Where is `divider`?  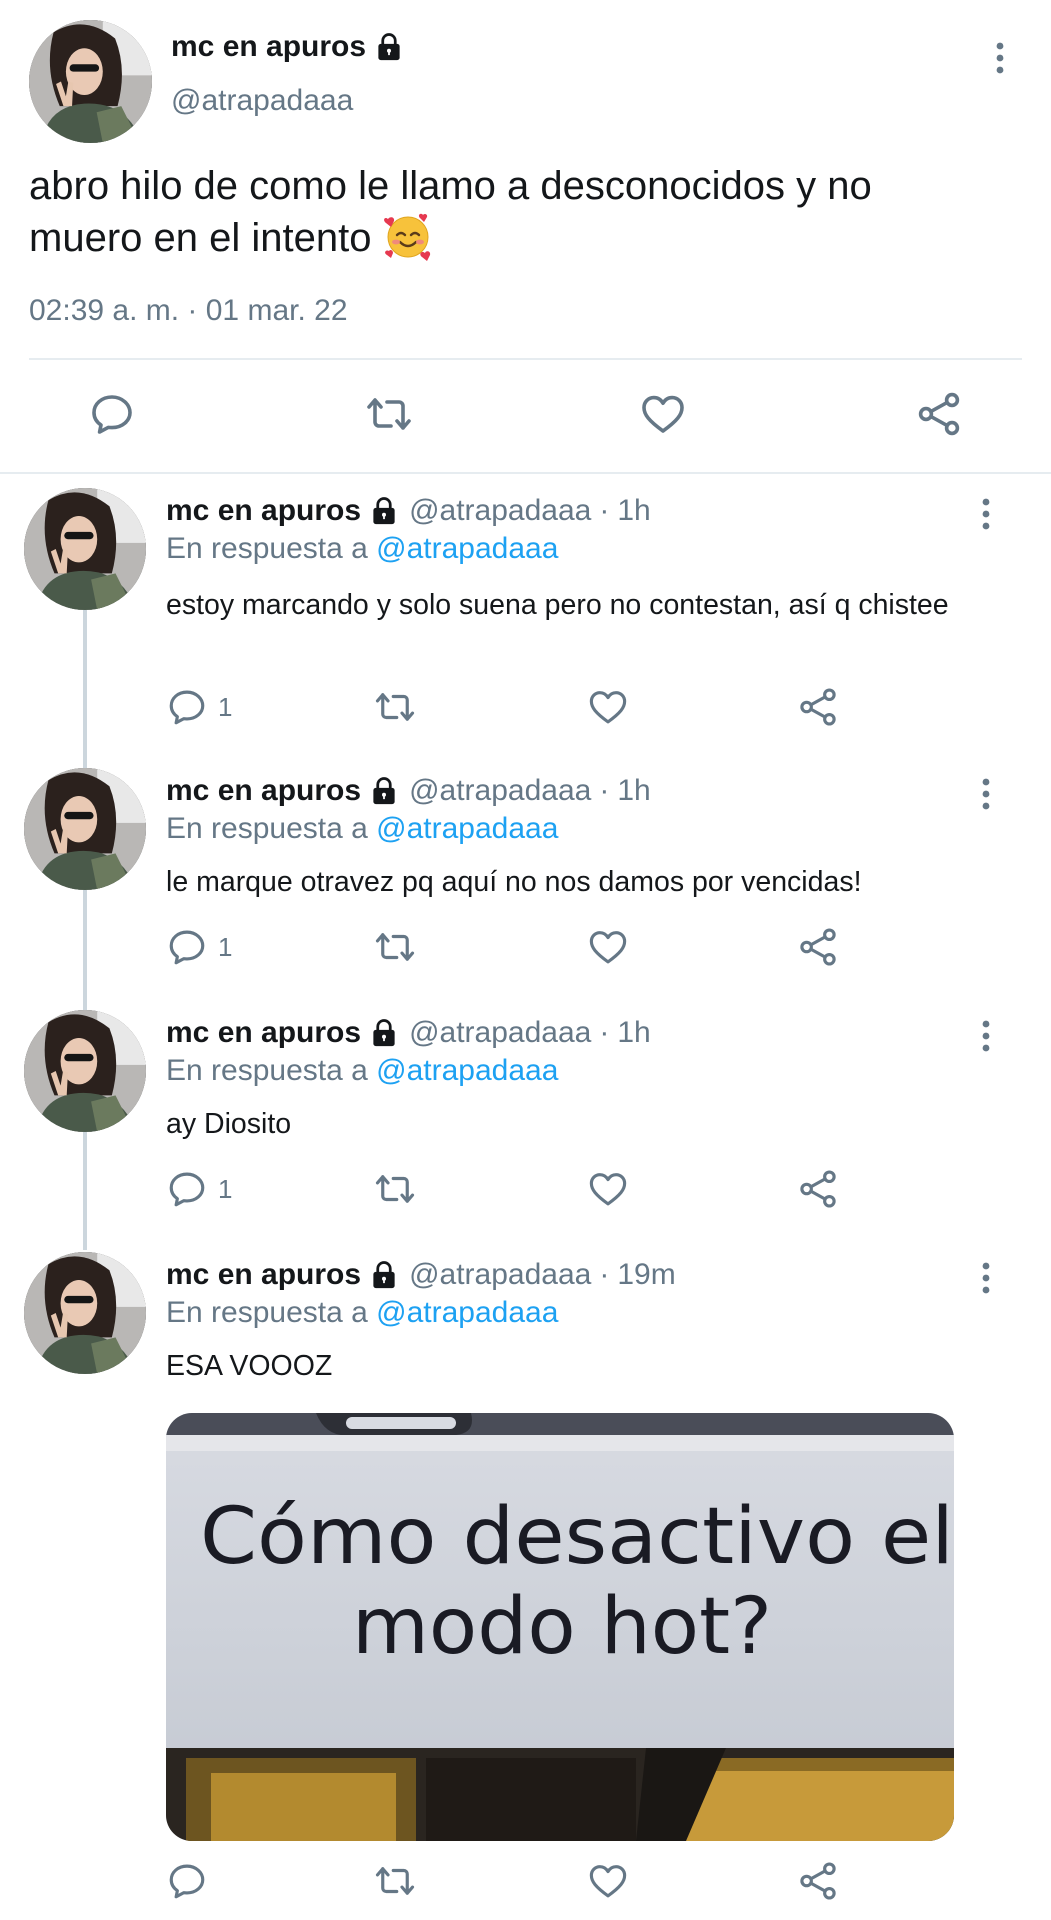 divider is located at coordinates (525, 359).